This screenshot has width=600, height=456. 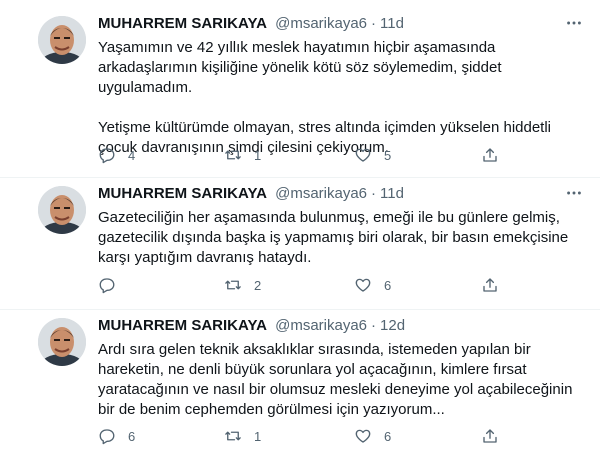 What do you see at coordinates (298, 155) in the screenshot?
I see `tweet-actions: 4 1 5` at bounding box center [298, 155].